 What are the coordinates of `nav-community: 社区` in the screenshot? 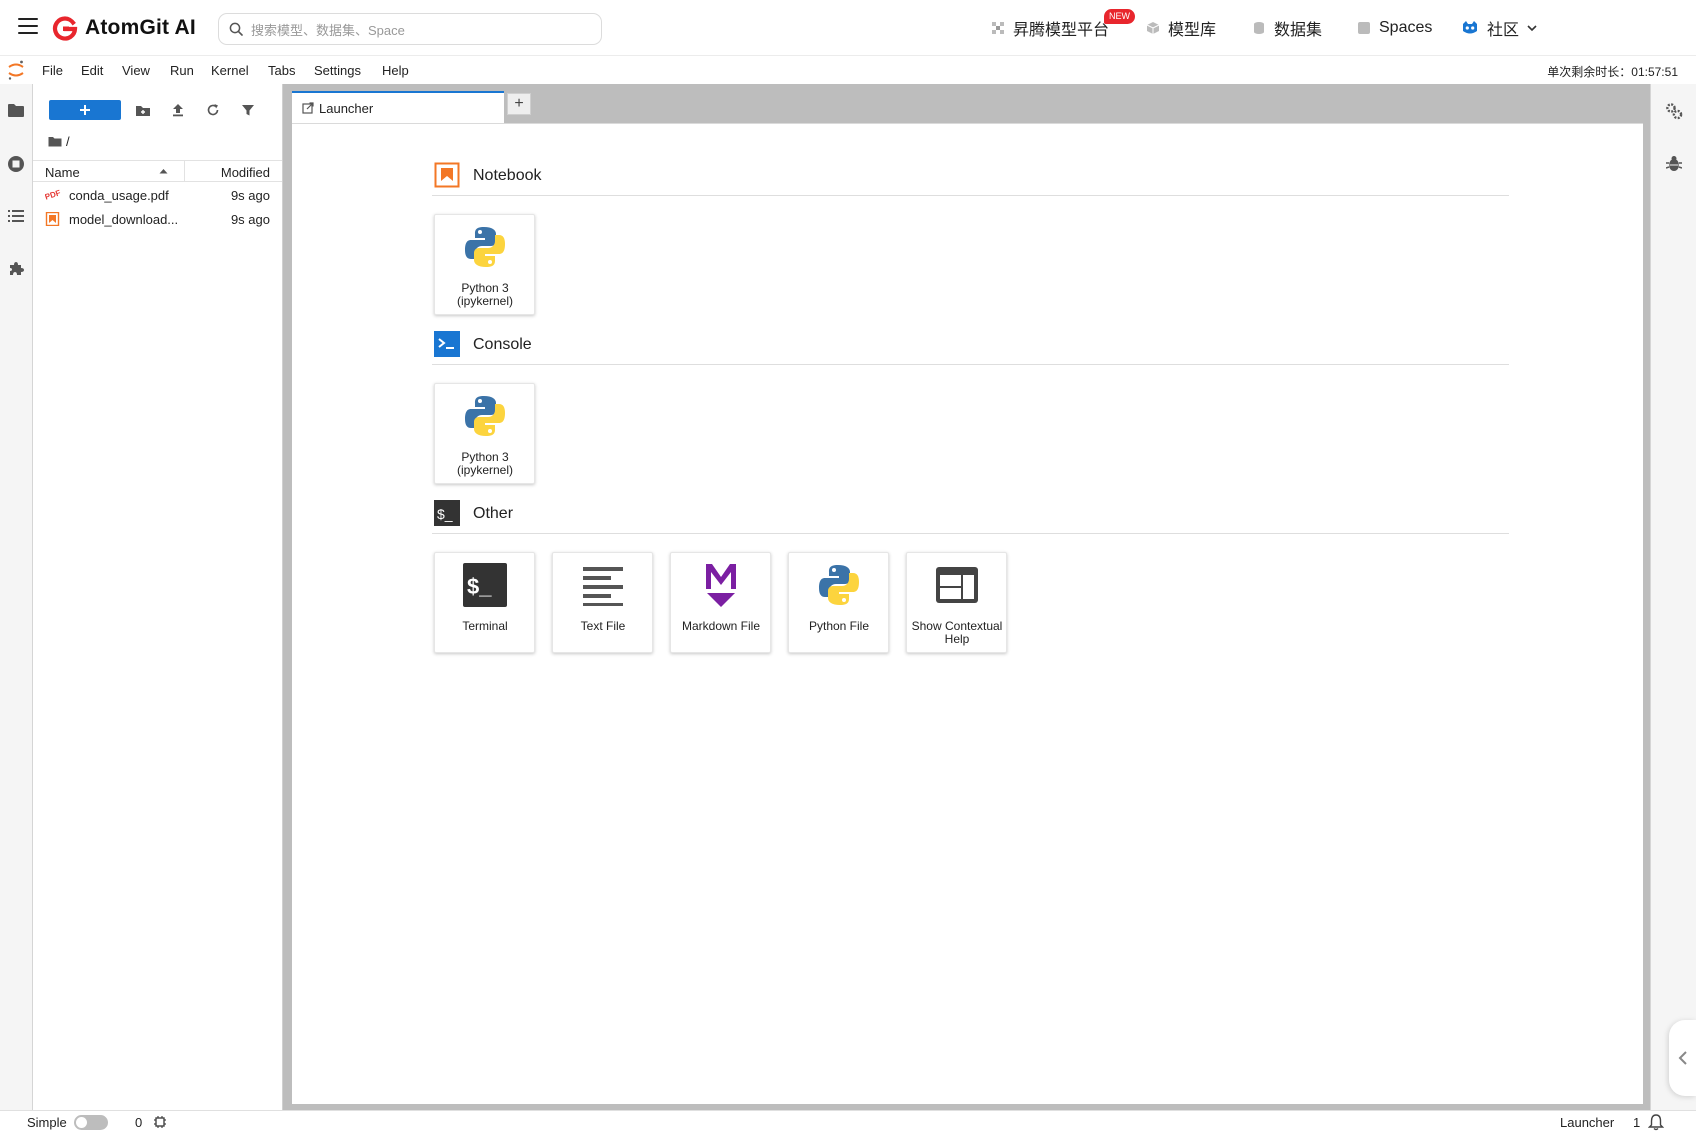 It's located at (1499, 28).